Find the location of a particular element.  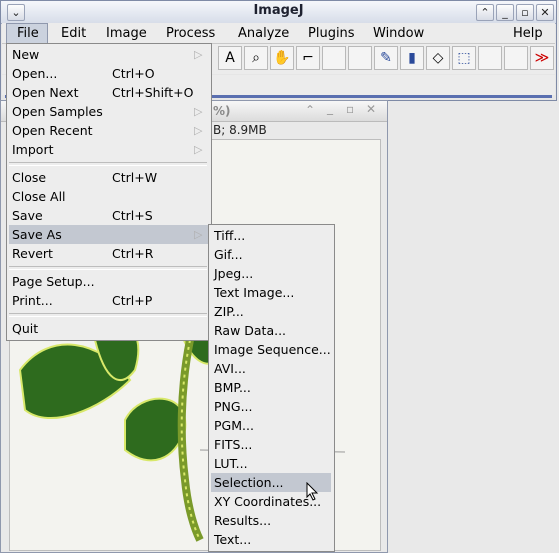

file-menu-close-all: Close All is located at coordinates (108, 196).